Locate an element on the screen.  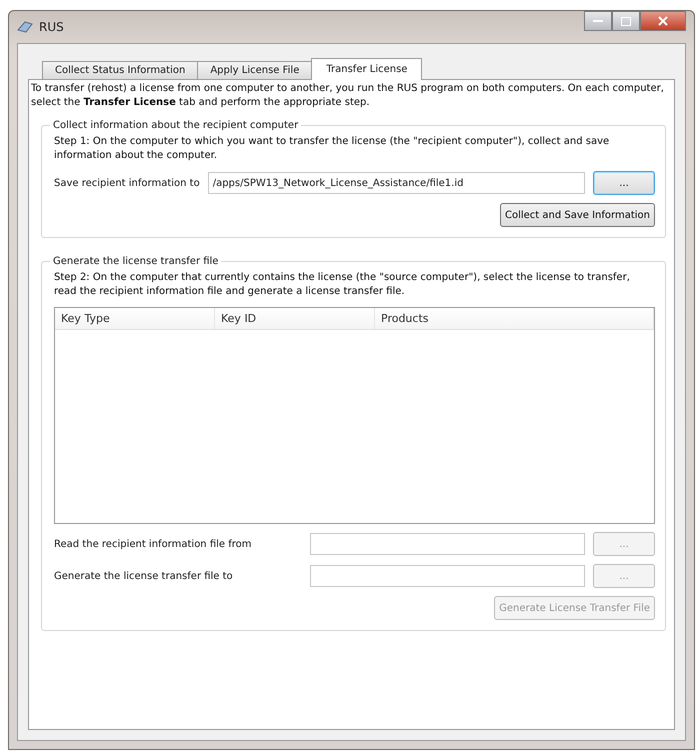
app-icon is located at coordinates (25, 27).